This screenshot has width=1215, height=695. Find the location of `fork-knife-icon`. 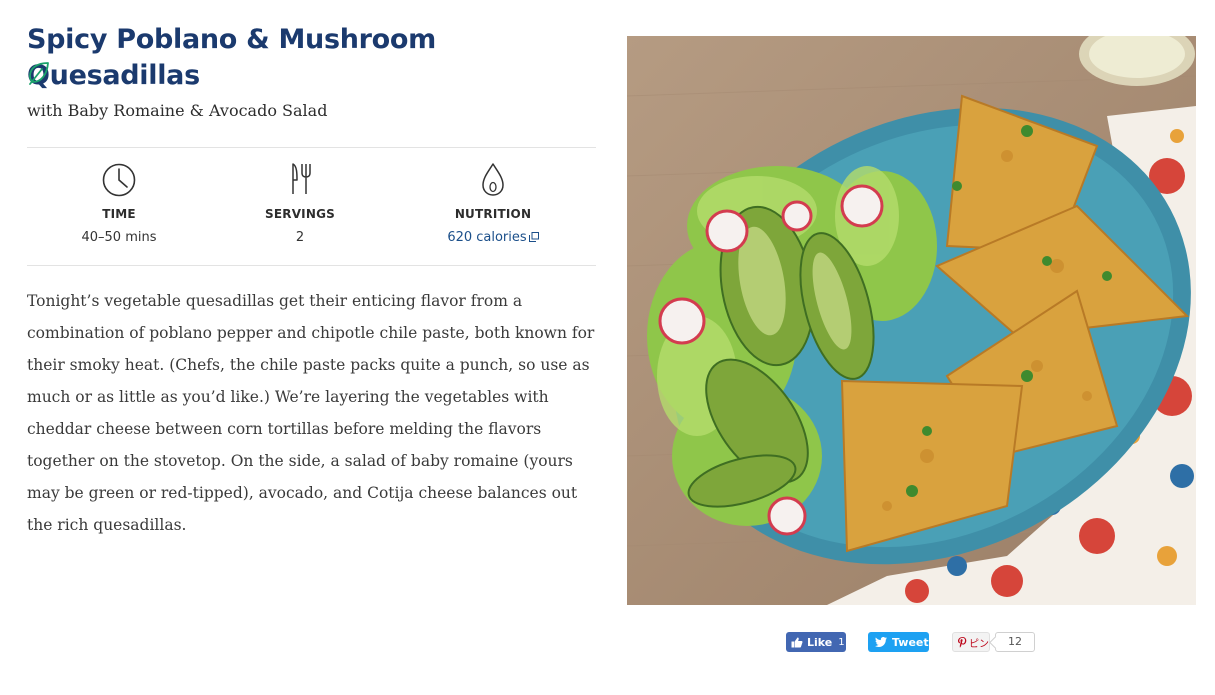

fork-knife-icon is located at coordinates (301, 178).